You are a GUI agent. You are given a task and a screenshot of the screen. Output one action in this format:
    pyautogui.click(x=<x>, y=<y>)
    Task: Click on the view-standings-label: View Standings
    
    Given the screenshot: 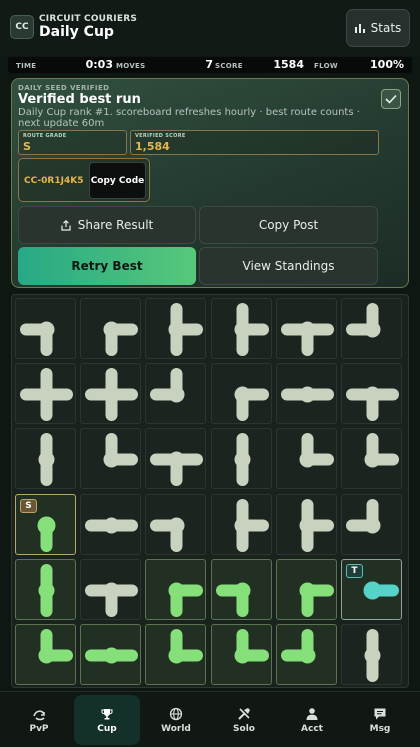 What is the action you would take?
    pyautogui.click(x=288, y=266)
    